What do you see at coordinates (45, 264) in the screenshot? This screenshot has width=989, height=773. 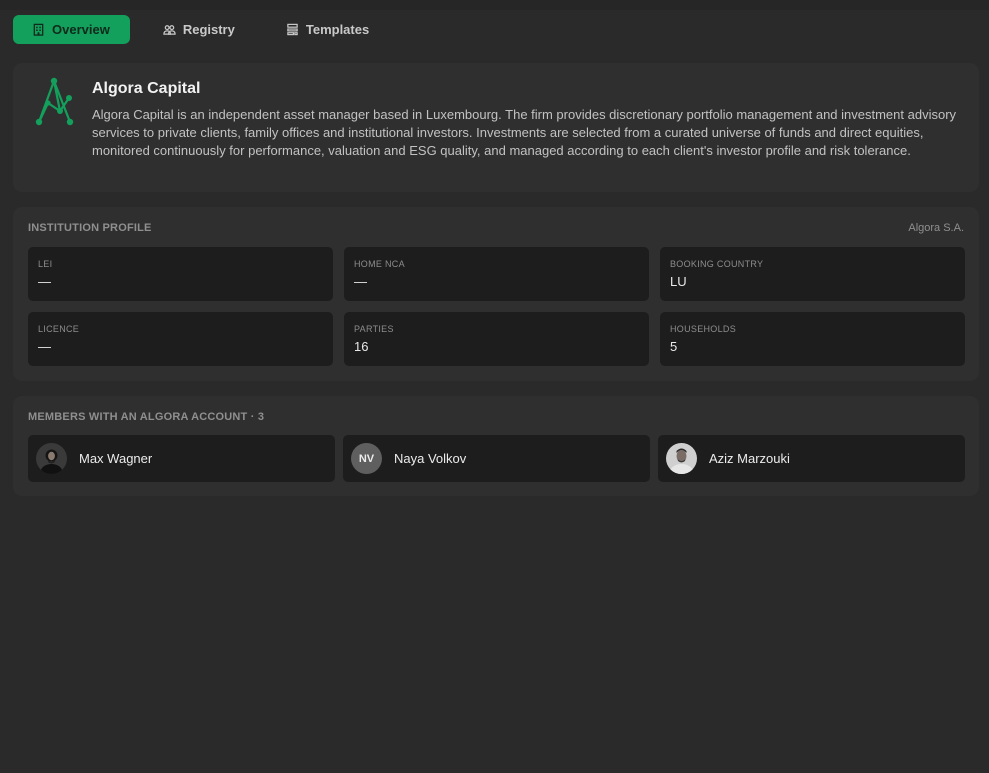 I see `field-label: LEI` at bounding box center [45, 264].